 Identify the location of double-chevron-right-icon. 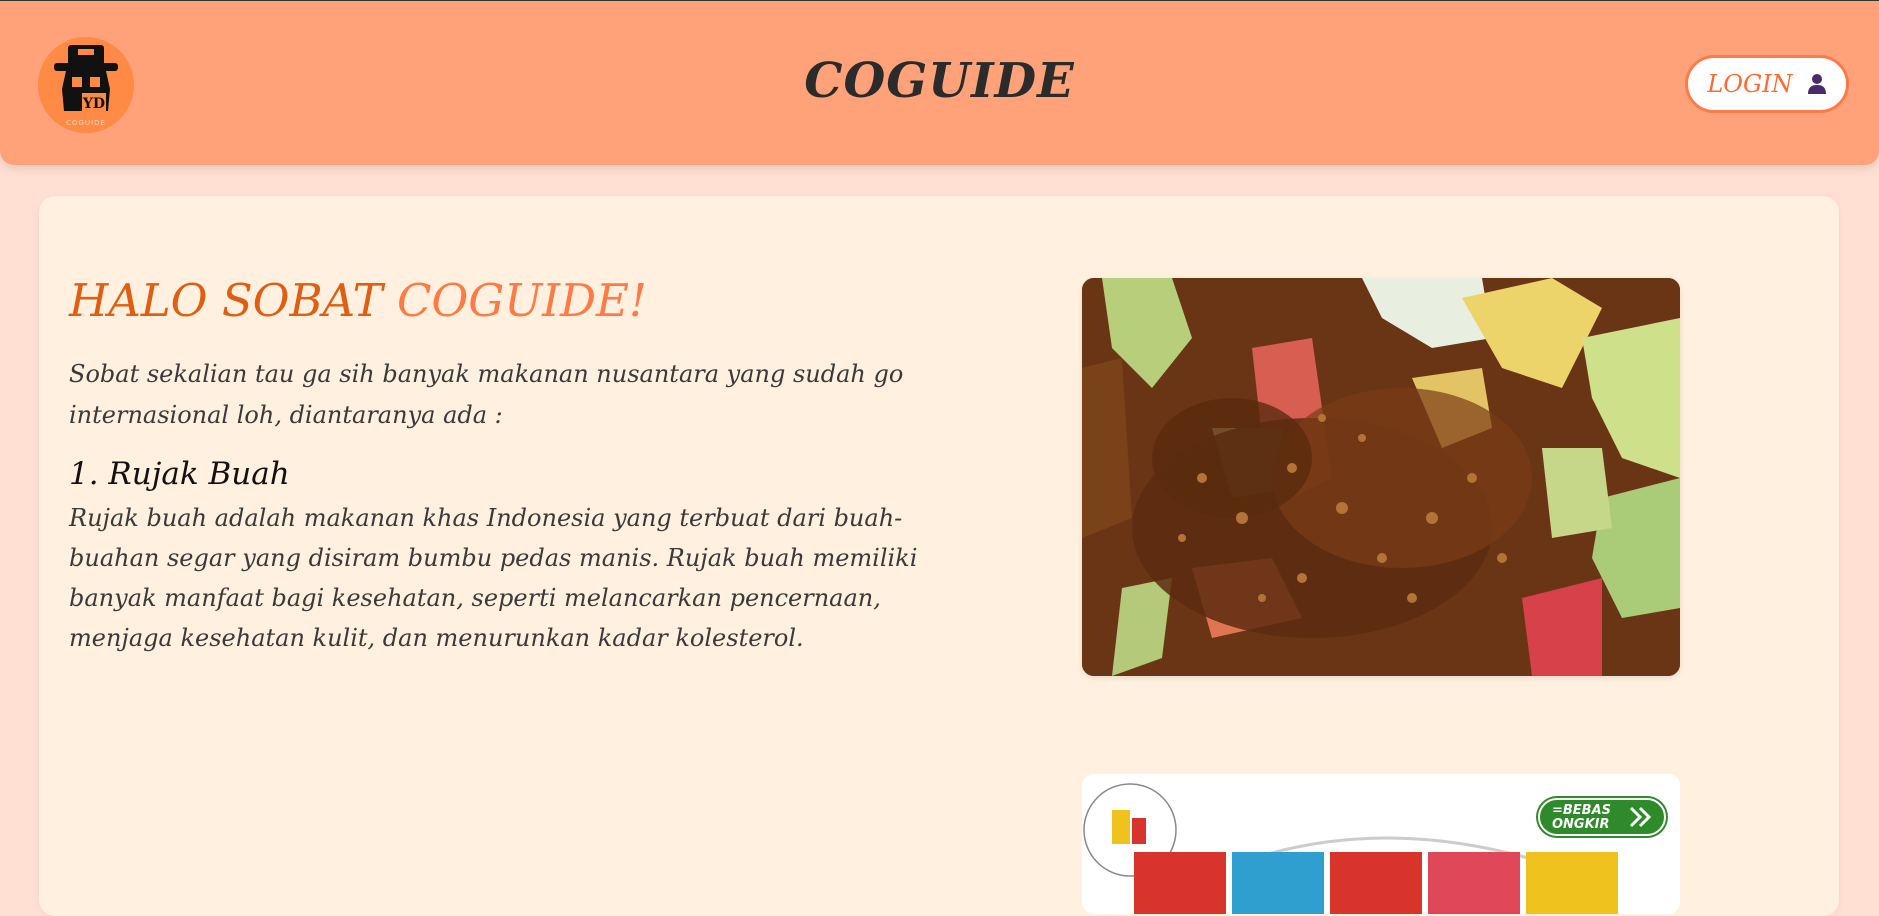
(1641, 817).